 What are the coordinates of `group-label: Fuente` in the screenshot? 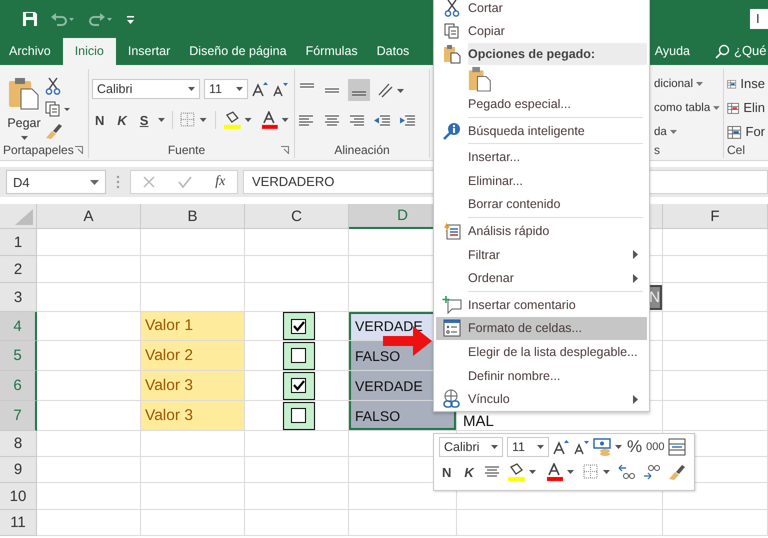 It's located at (187, 150).